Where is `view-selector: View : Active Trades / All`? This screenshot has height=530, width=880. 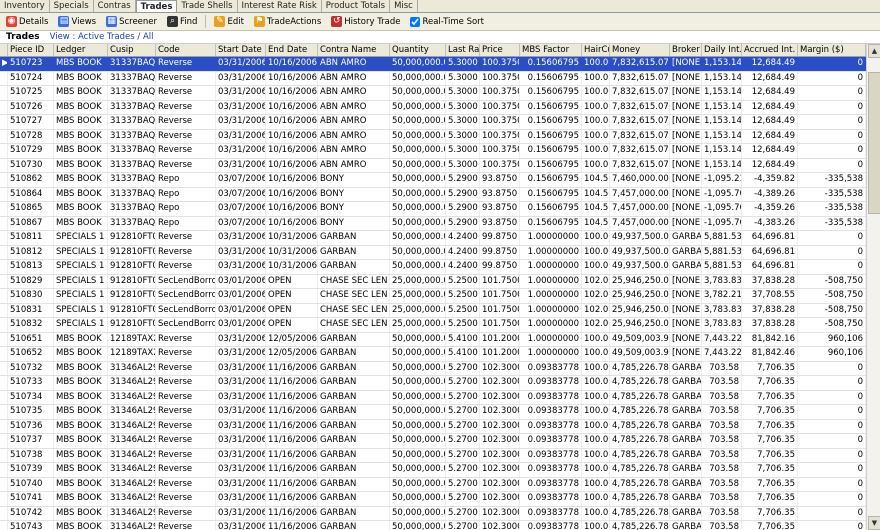 view-selector: View : Active Trades / All is located at coordinates (102, 37).